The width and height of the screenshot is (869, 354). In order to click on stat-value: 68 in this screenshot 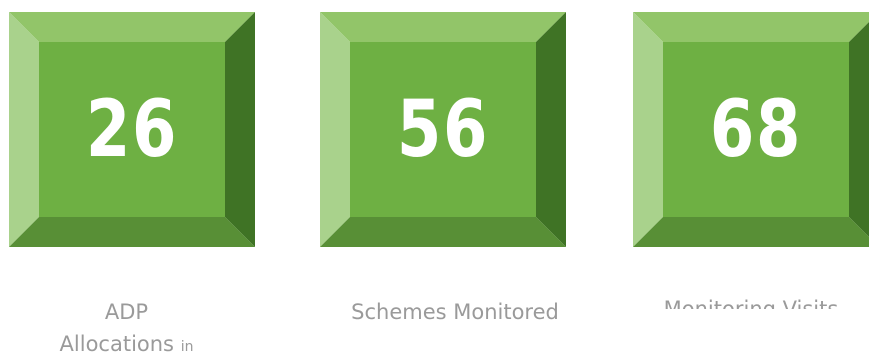, I will do `click(756, 129)`.